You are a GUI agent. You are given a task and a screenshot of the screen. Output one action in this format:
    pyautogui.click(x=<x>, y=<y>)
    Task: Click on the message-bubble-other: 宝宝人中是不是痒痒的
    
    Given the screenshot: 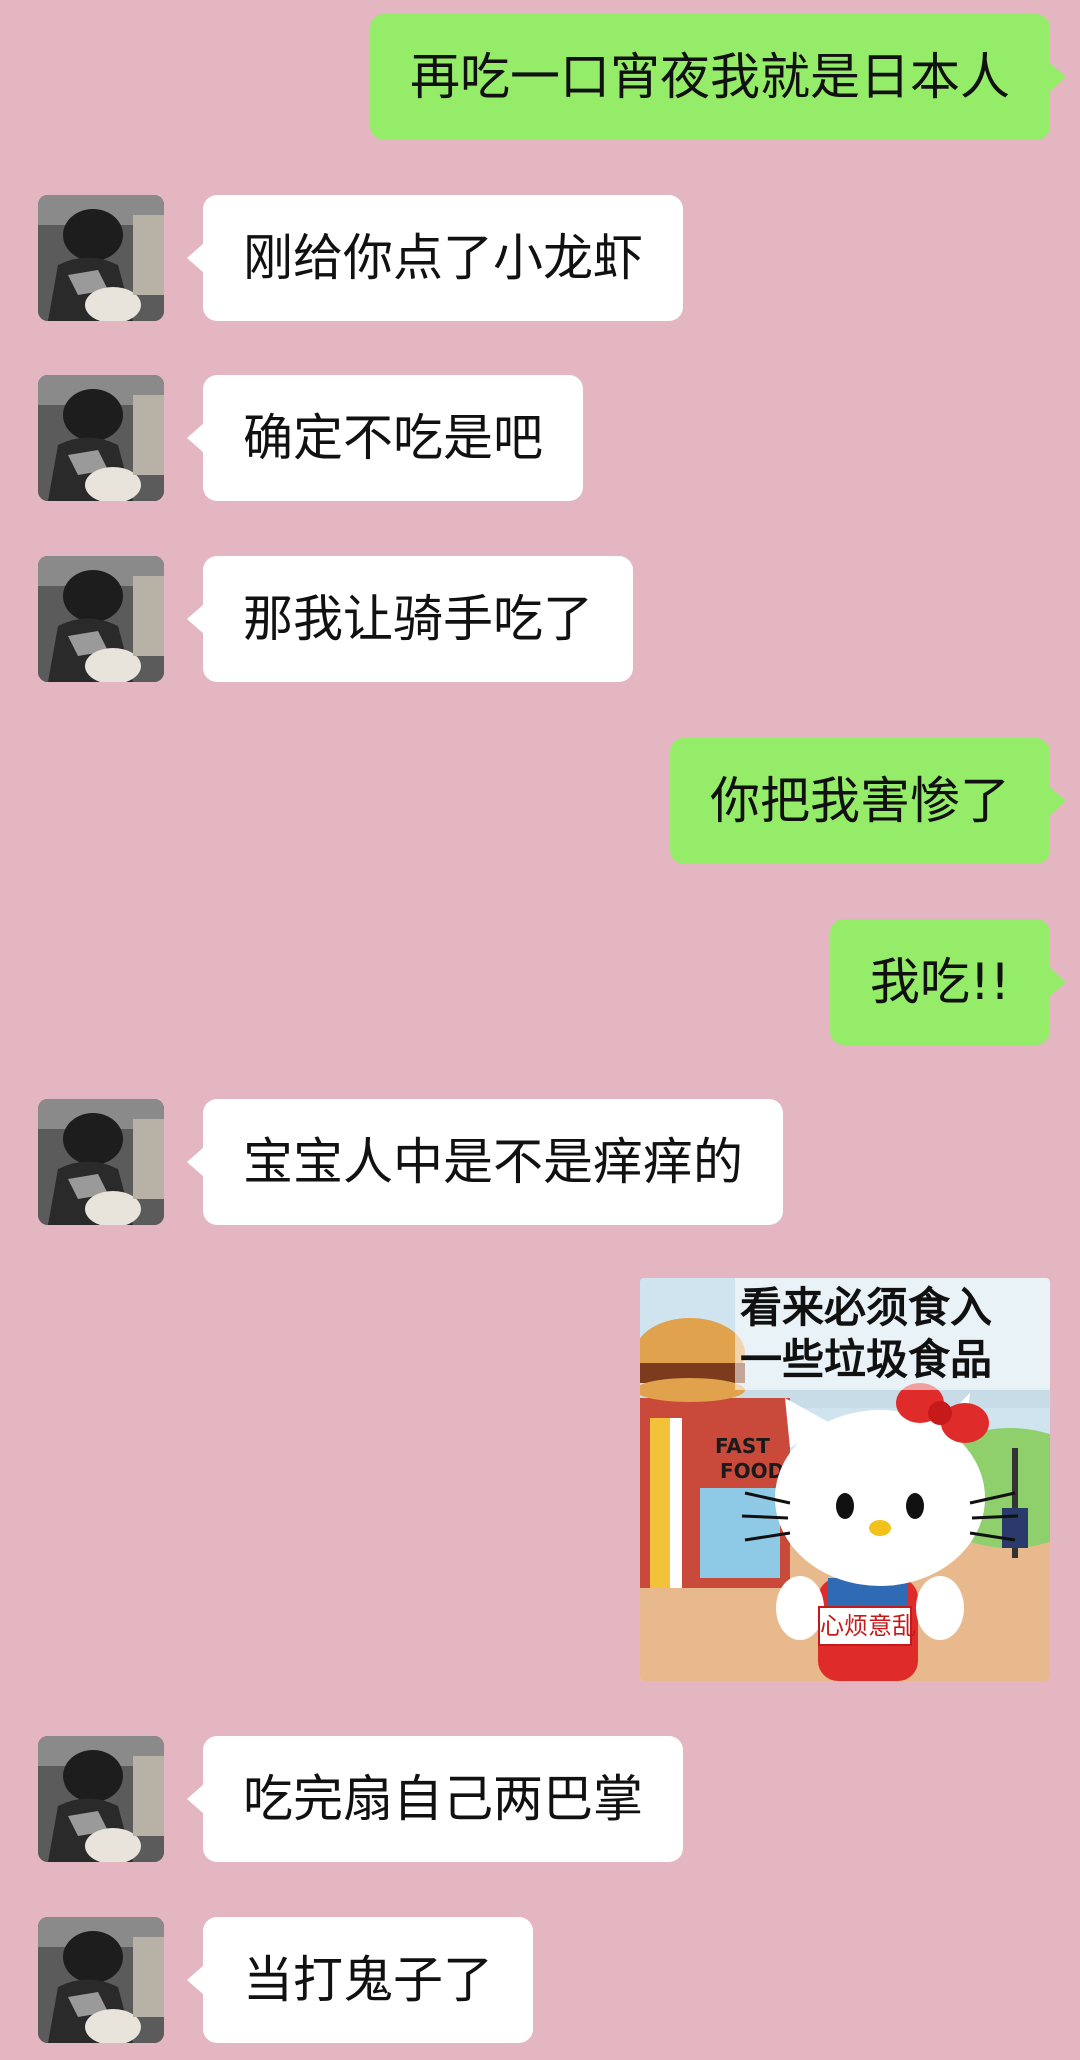 What is the action you would take?
    pyautogui.click(x=485, y=1162)
    